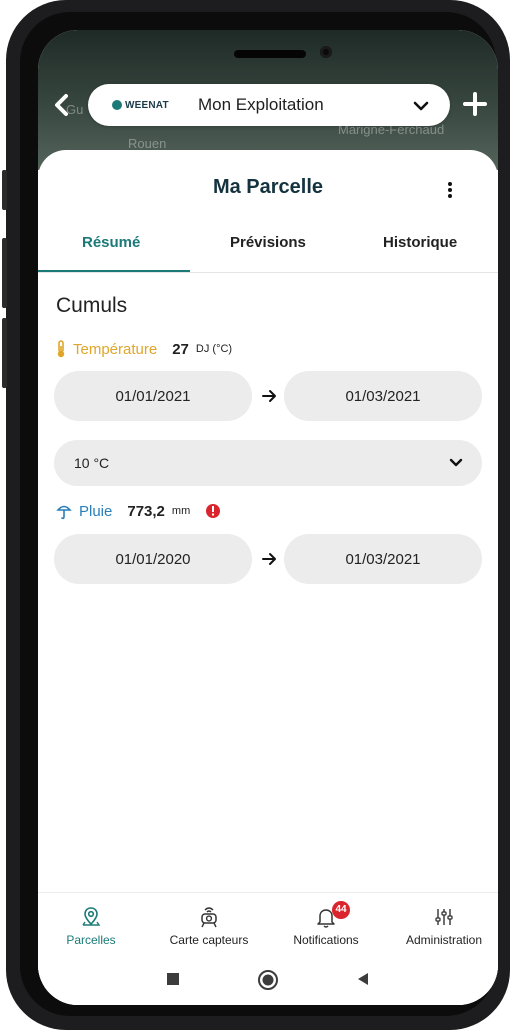 This screenshot has height=1034, width=516. What do you see at coordinates (114, 271) in the screenshot?
I see `active-tab-indicator` at bounding box center [114, 271].